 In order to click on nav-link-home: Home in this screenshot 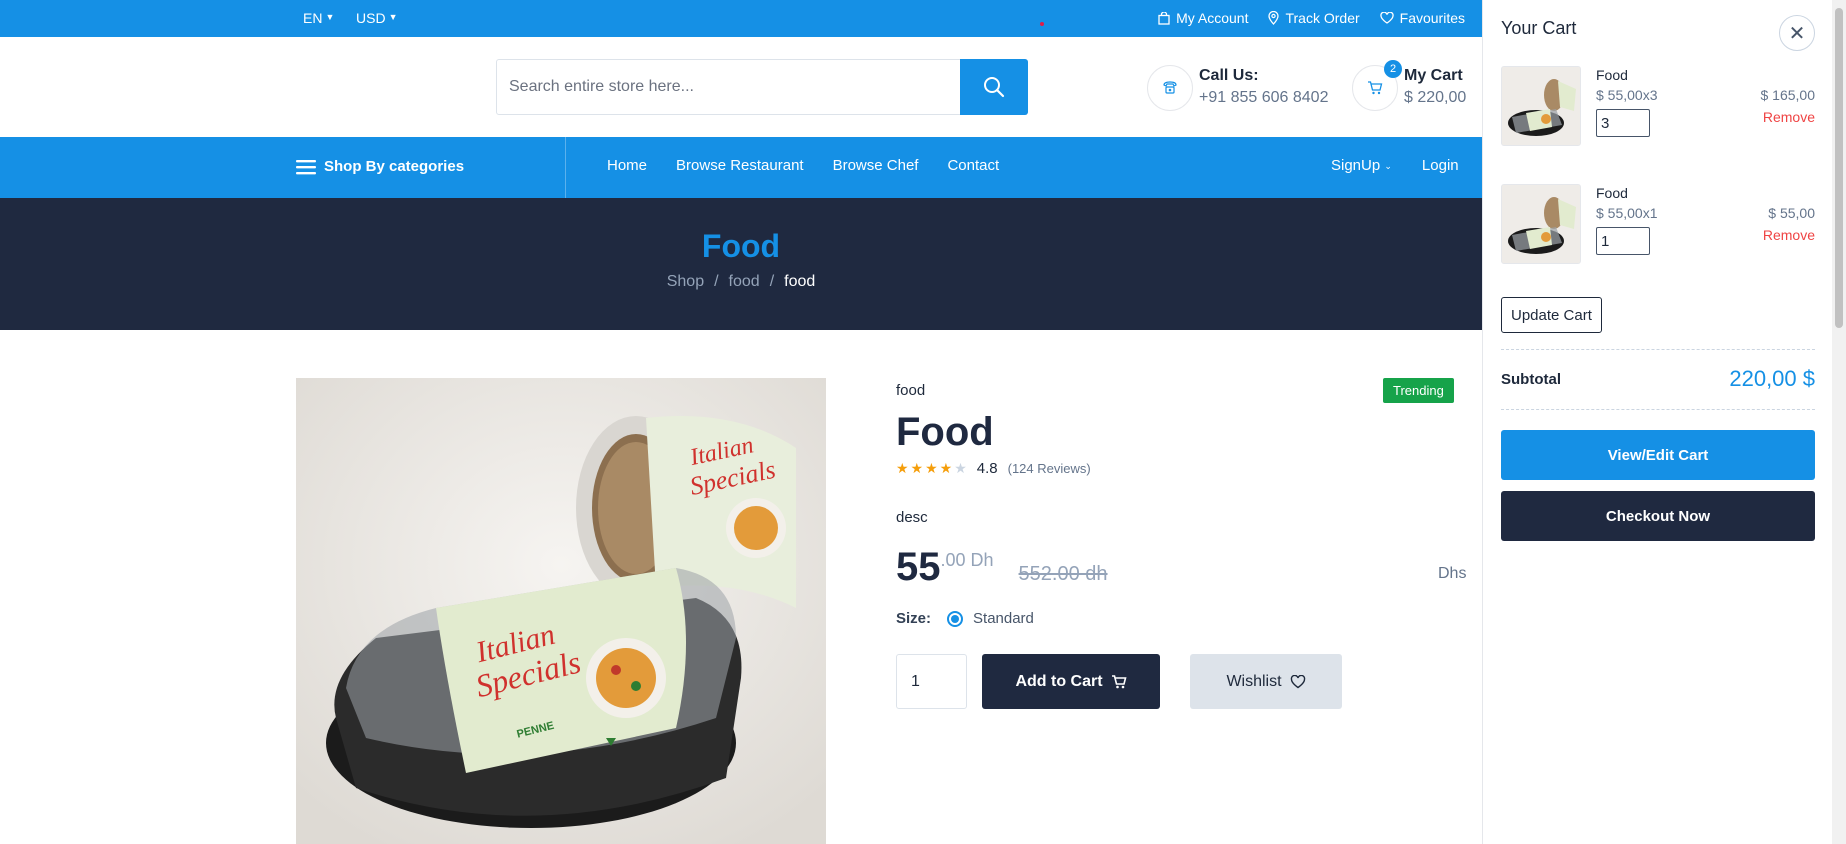, I will do `click(627, 165)`.